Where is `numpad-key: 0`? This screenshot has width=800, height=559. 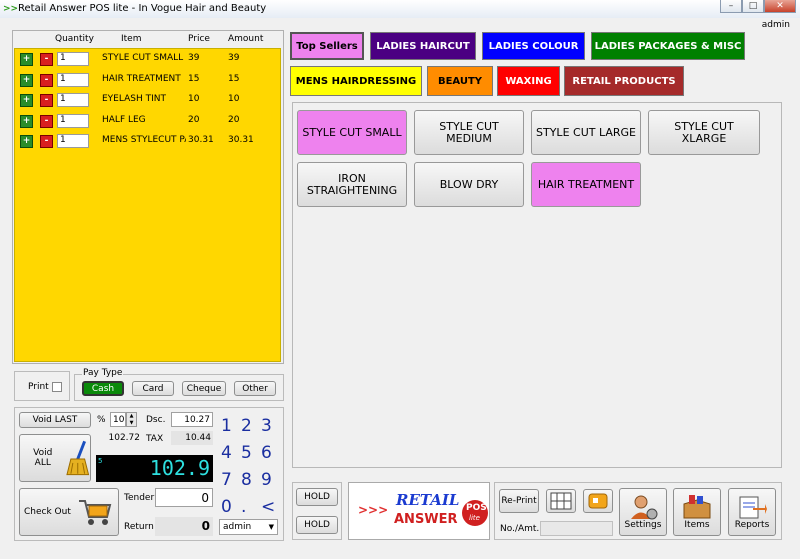
numpad-key: 0 is located at coordinates (226, 507).